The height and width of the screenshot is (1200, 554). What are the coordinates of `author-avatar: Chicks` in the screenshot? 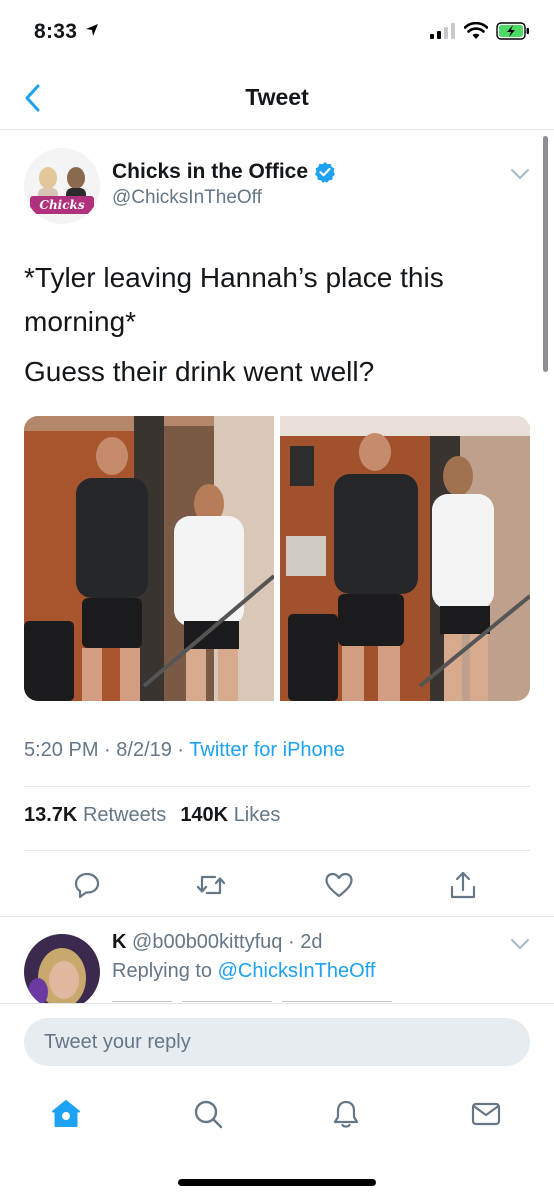 It's located at (62, 186).